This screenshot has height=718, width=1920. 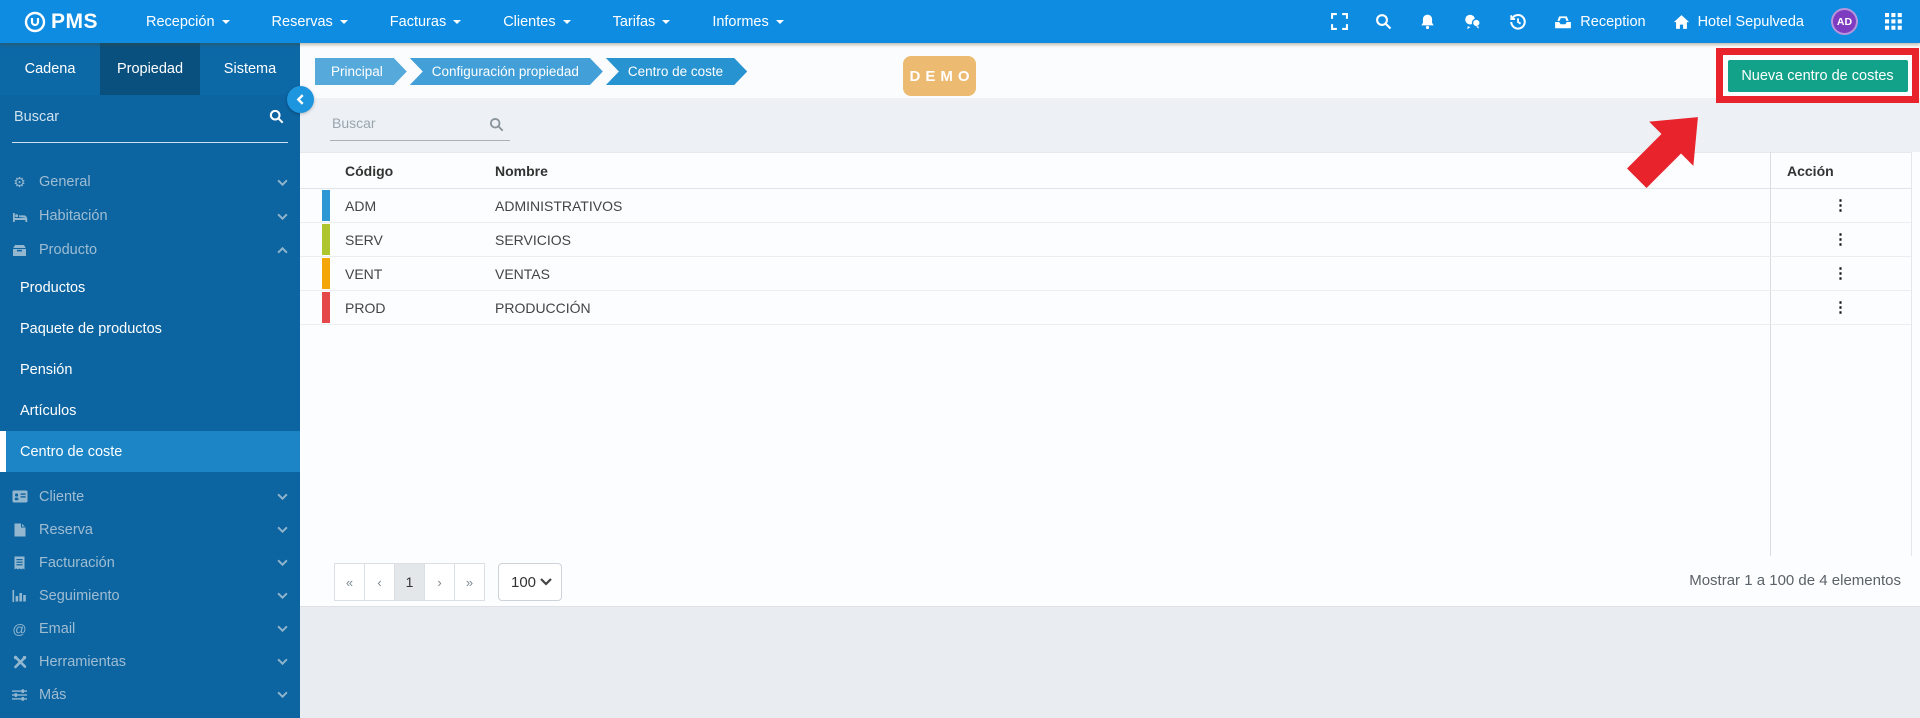 I want to click on cell-codigo: VENT, so click(x=364, y=273).